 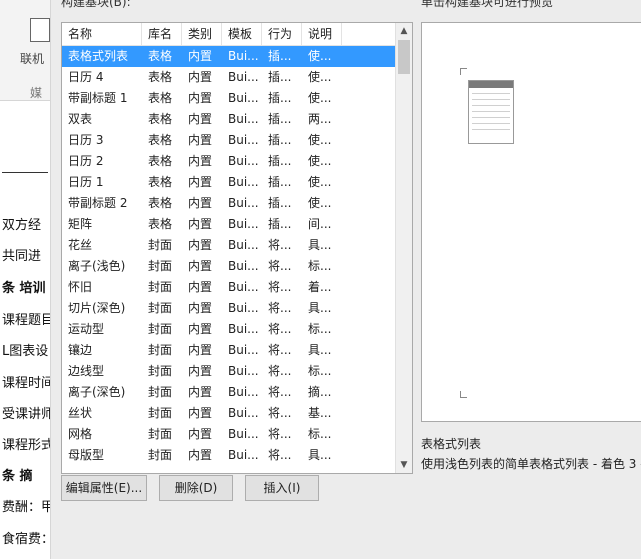 What do you see at coordinates (97, 266) in the screenshot?
I see `table-cell: 离子(浅色)` at bounding box center [97, 266].